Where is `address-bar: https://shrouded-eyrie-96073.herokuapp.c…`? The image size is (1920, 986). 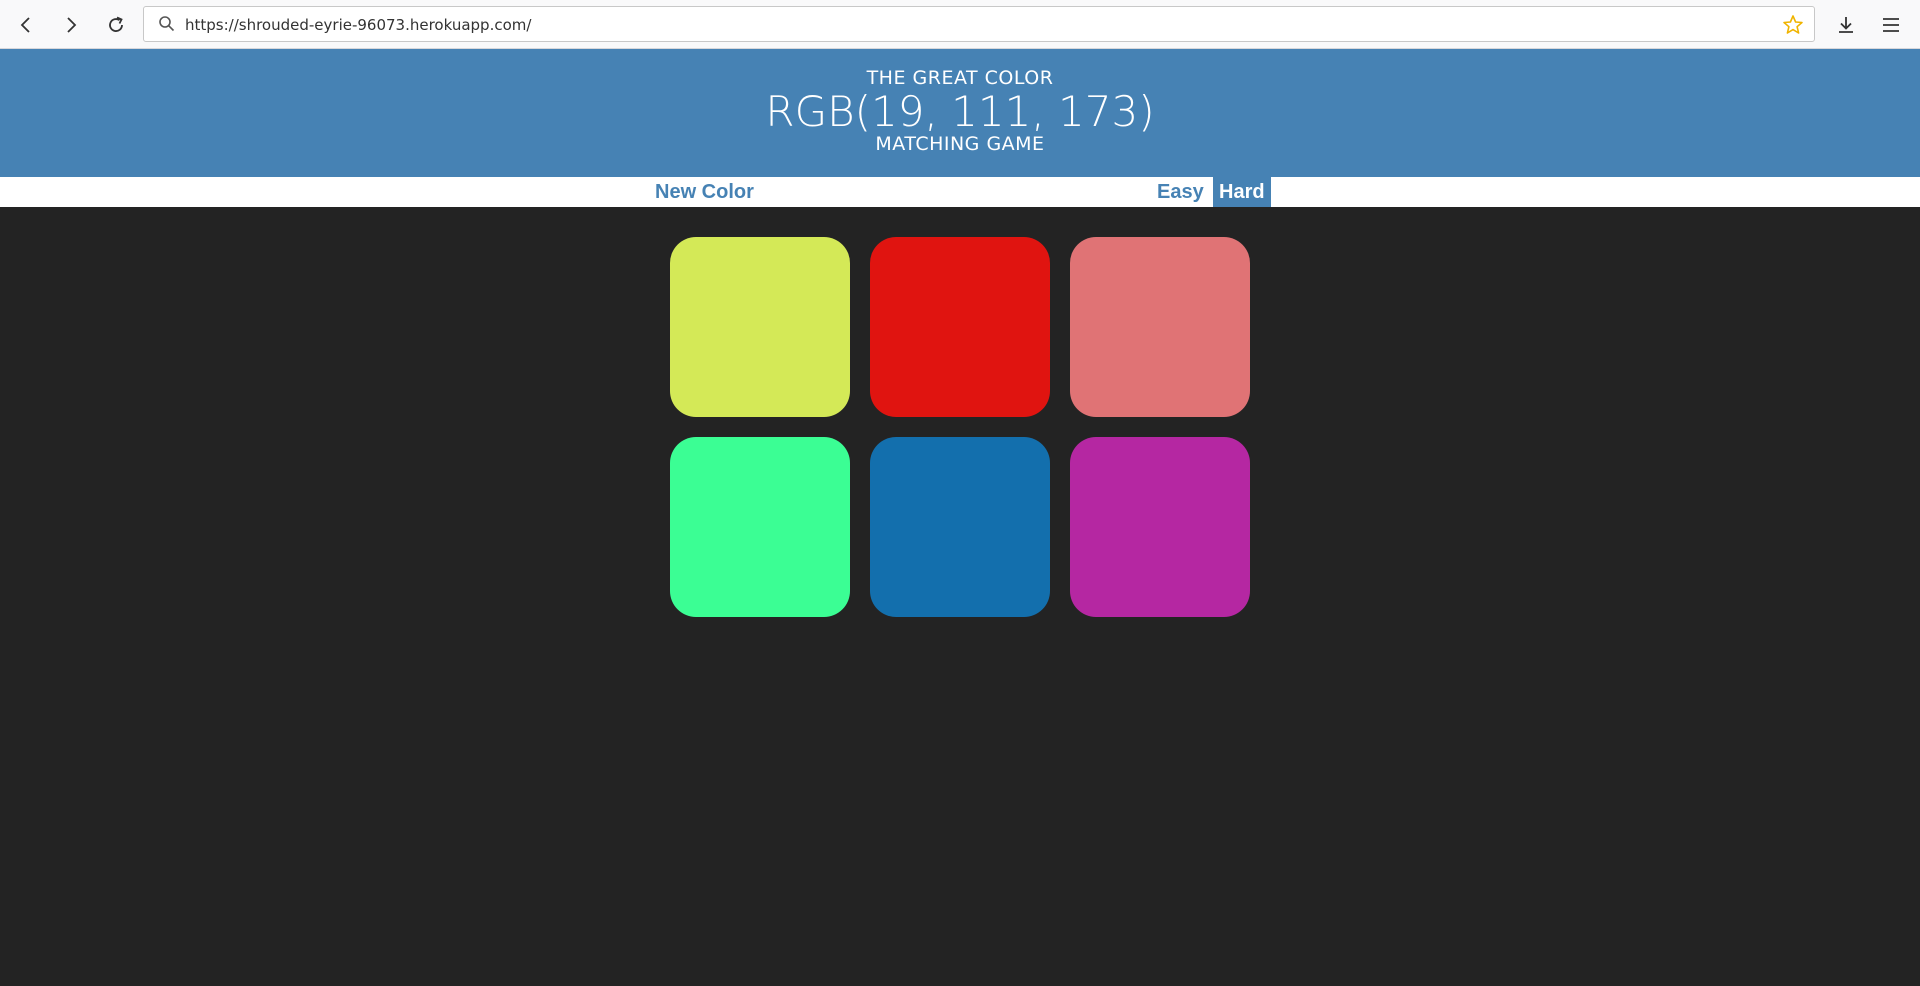
address-bar: https://shrouded-eyrie-96073.herokuapp.c… is located at coordinates (979, 24).